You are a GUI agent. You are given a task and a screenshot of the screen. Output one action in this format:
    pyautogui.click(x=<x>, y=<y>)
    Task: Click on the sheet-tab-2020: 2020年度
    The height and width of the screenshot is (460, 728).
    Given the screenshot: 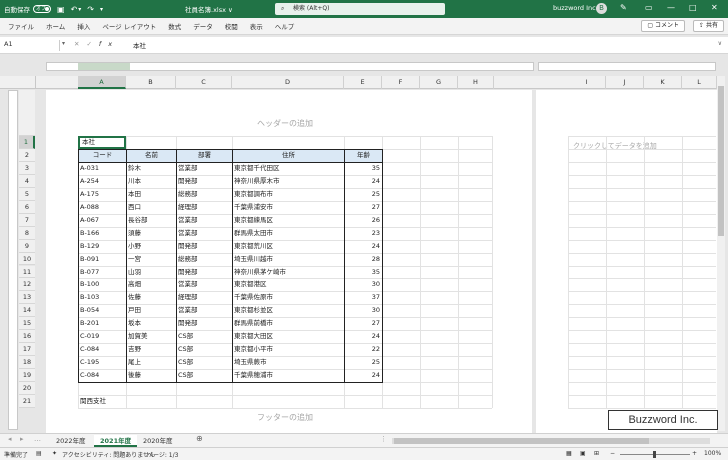 What is the action you would take?
    pyautogui.click(x=158, y=441)
    